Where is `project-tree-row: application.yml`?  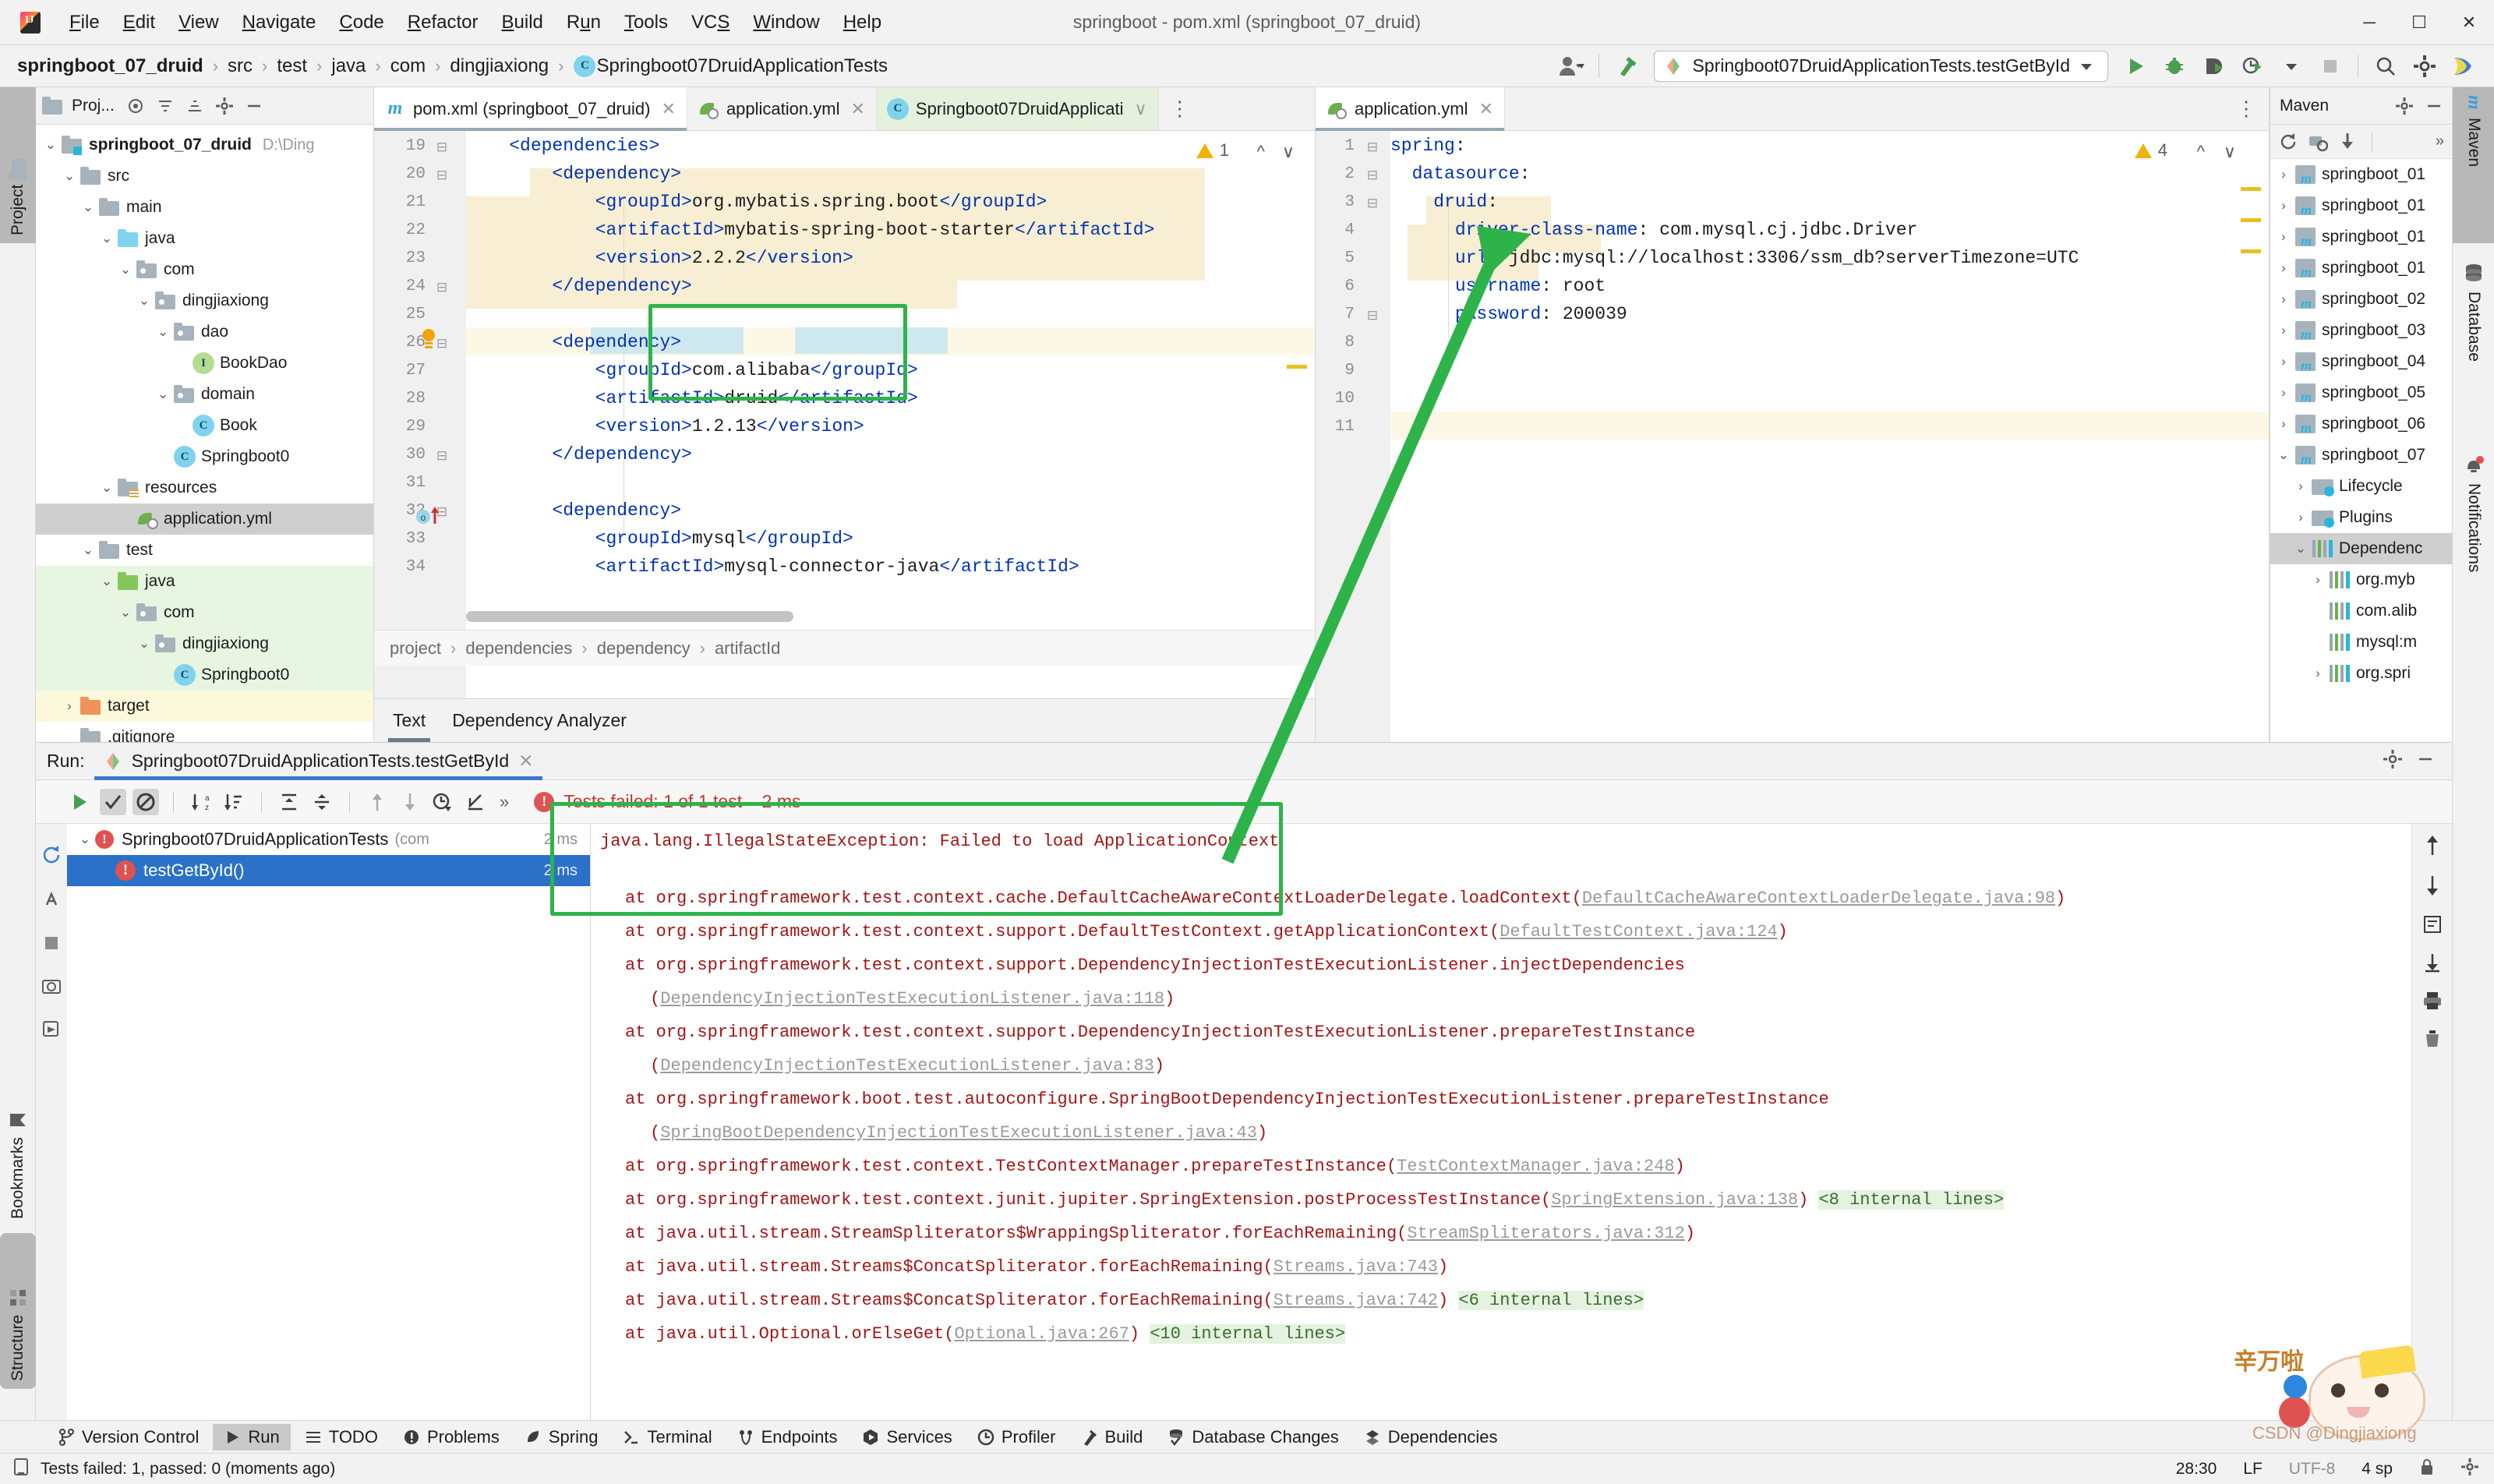
project-tree-row: application.yml is located at coordinates (205, 519).